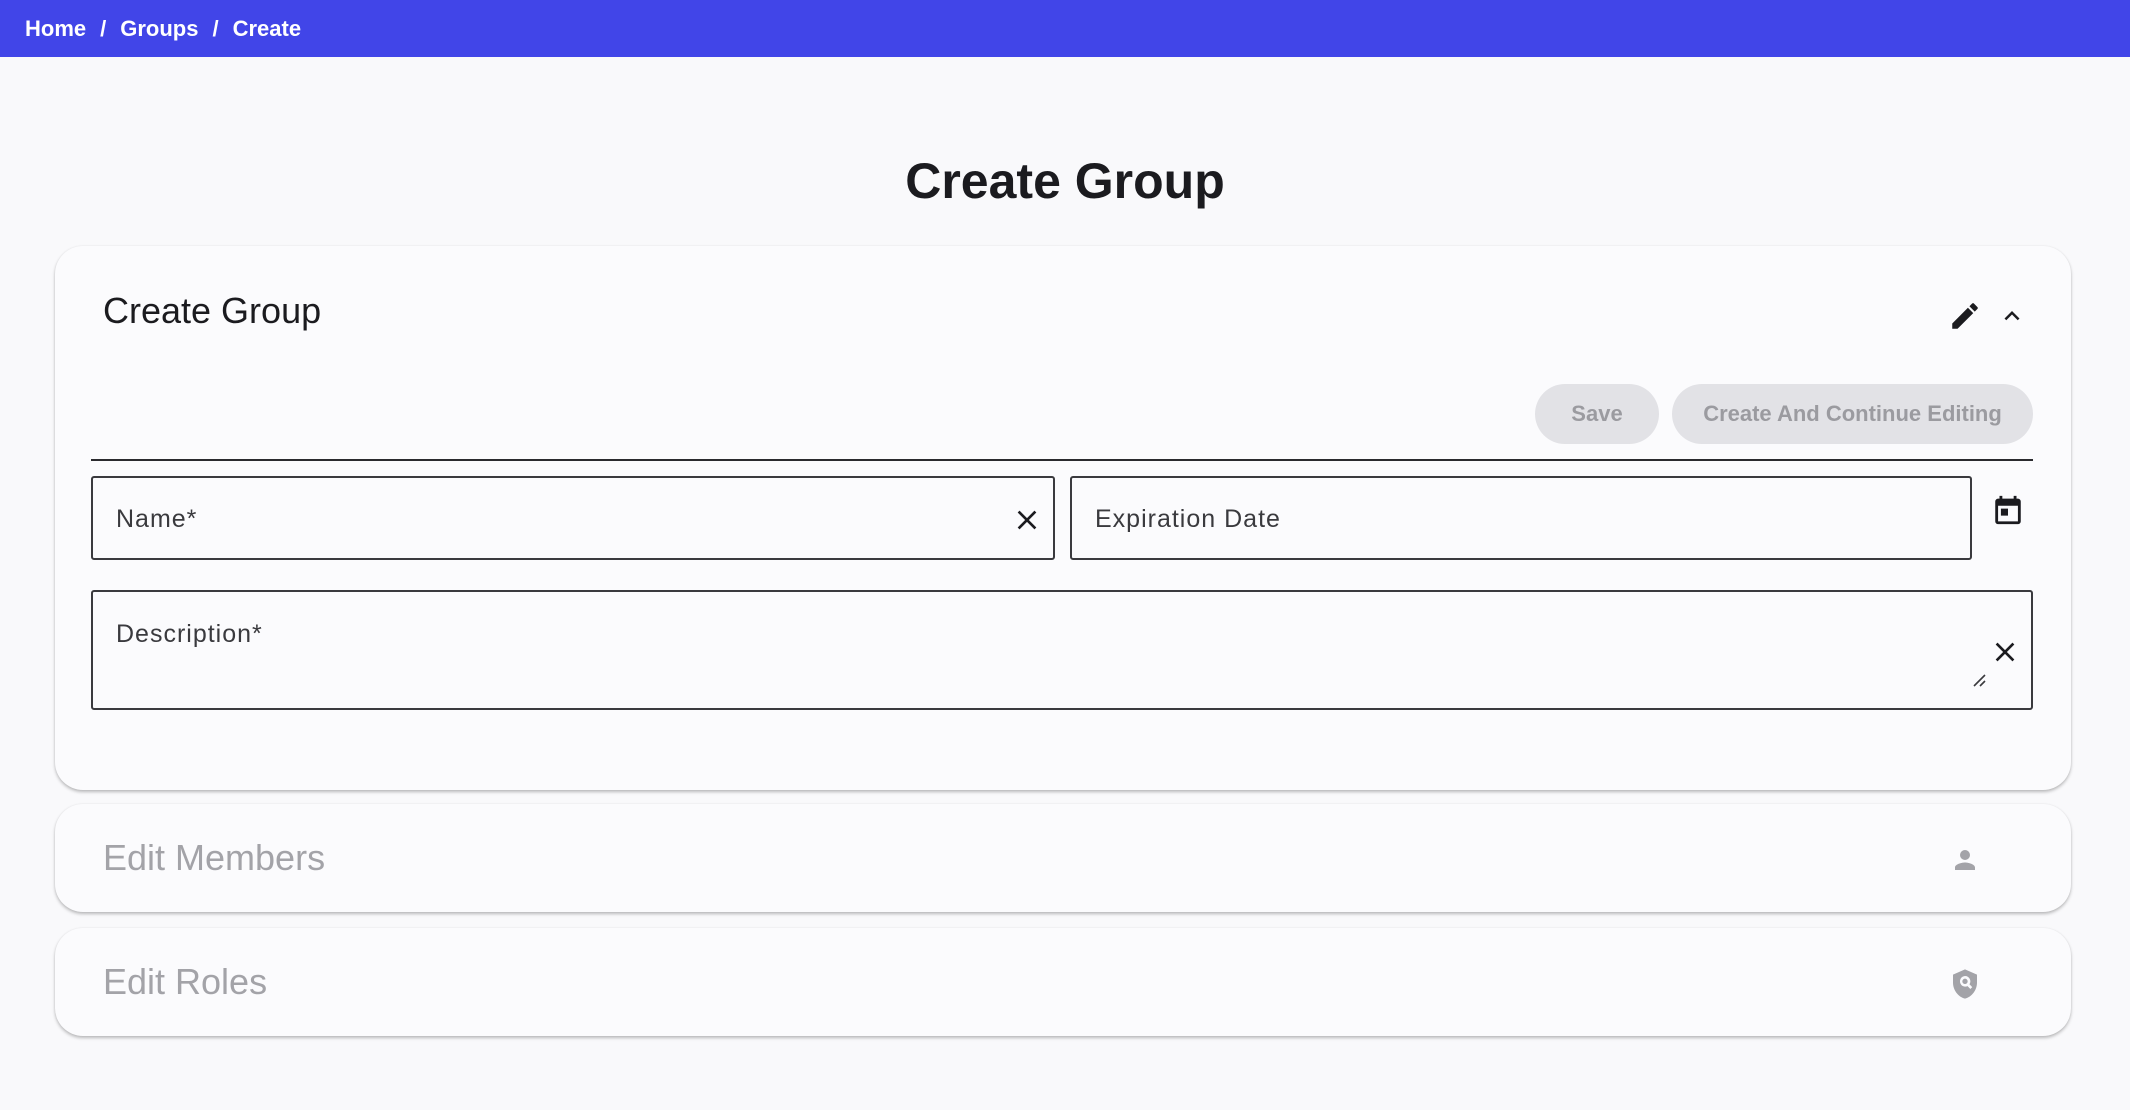 This screenshot has height=1110, width=2130. Describe the element at coordinates (1062, 650) in the screenshot. I see `description-field: Description*` at that location.